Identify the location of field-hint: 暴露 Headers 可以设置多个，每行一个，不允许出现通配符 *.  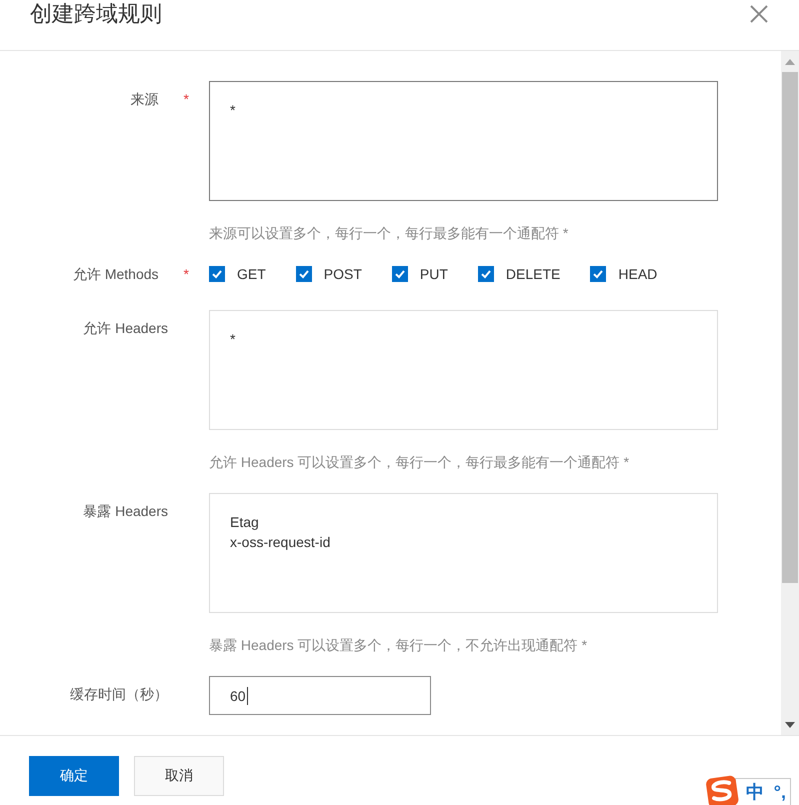
(398, 645).